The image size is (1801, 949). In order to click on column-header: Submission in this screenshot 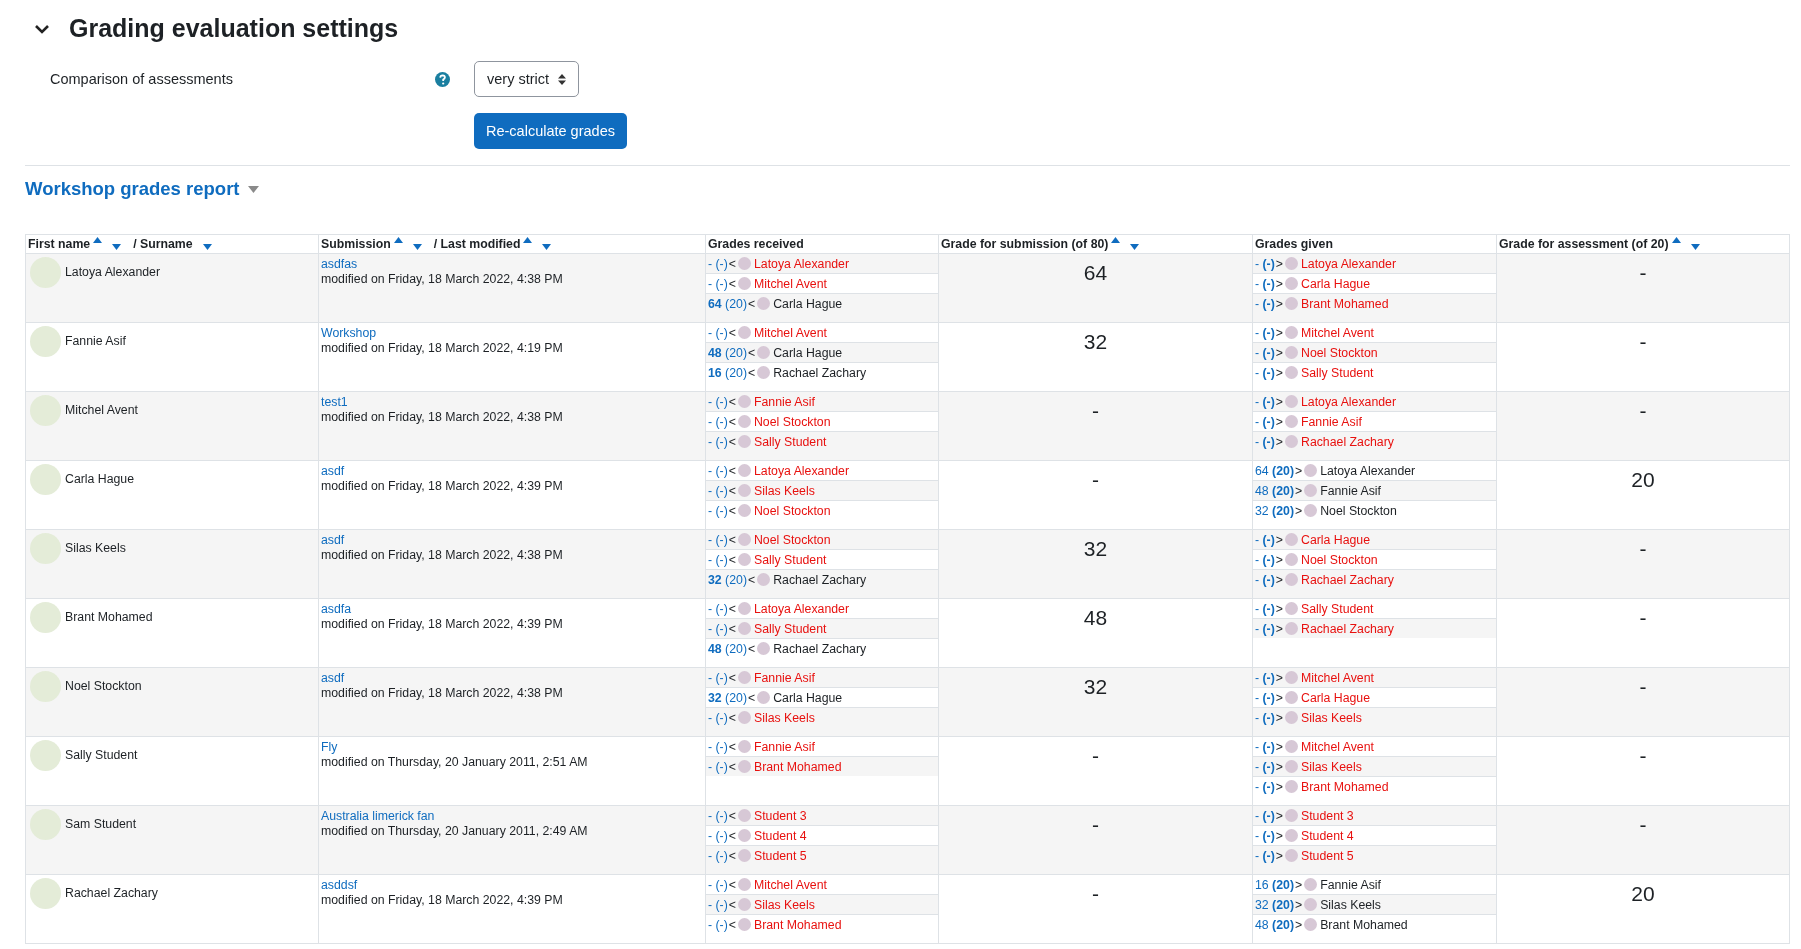, I will do `click(356, 244)`.